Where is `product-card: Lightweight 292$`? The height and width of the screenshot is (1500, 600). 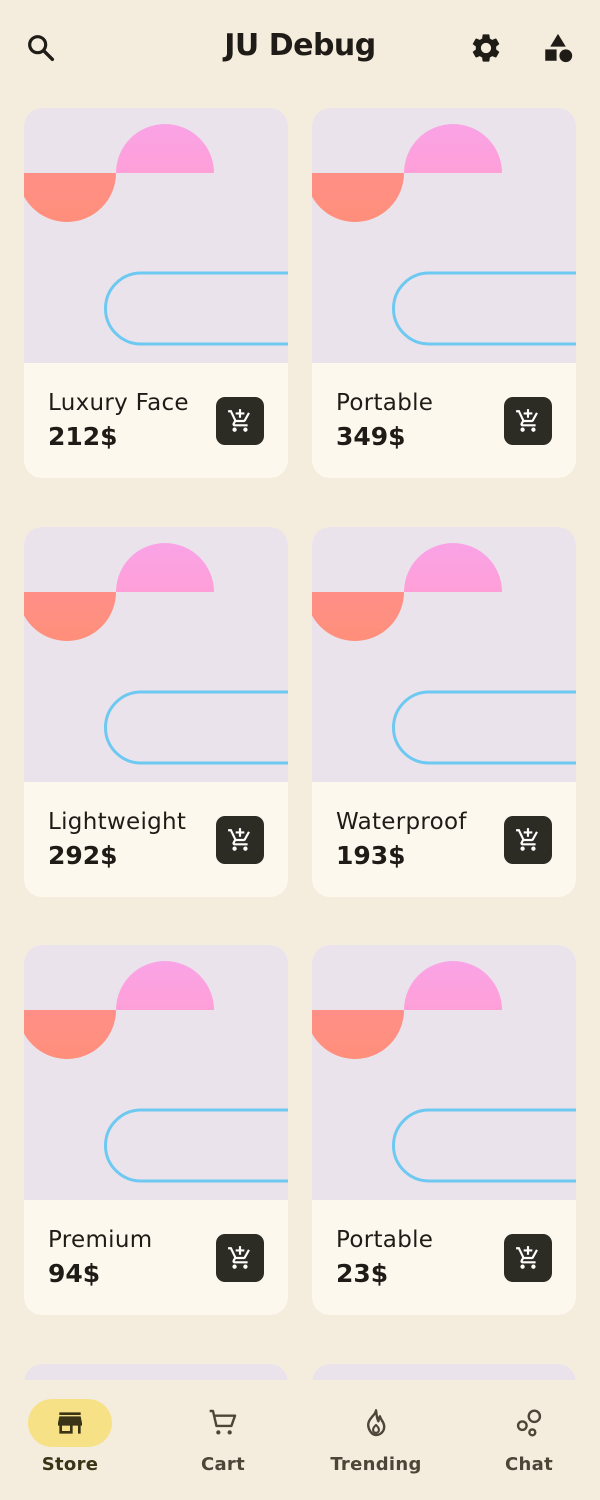 product-card: Lightweight 292$ is located at coordinates (156, 712).